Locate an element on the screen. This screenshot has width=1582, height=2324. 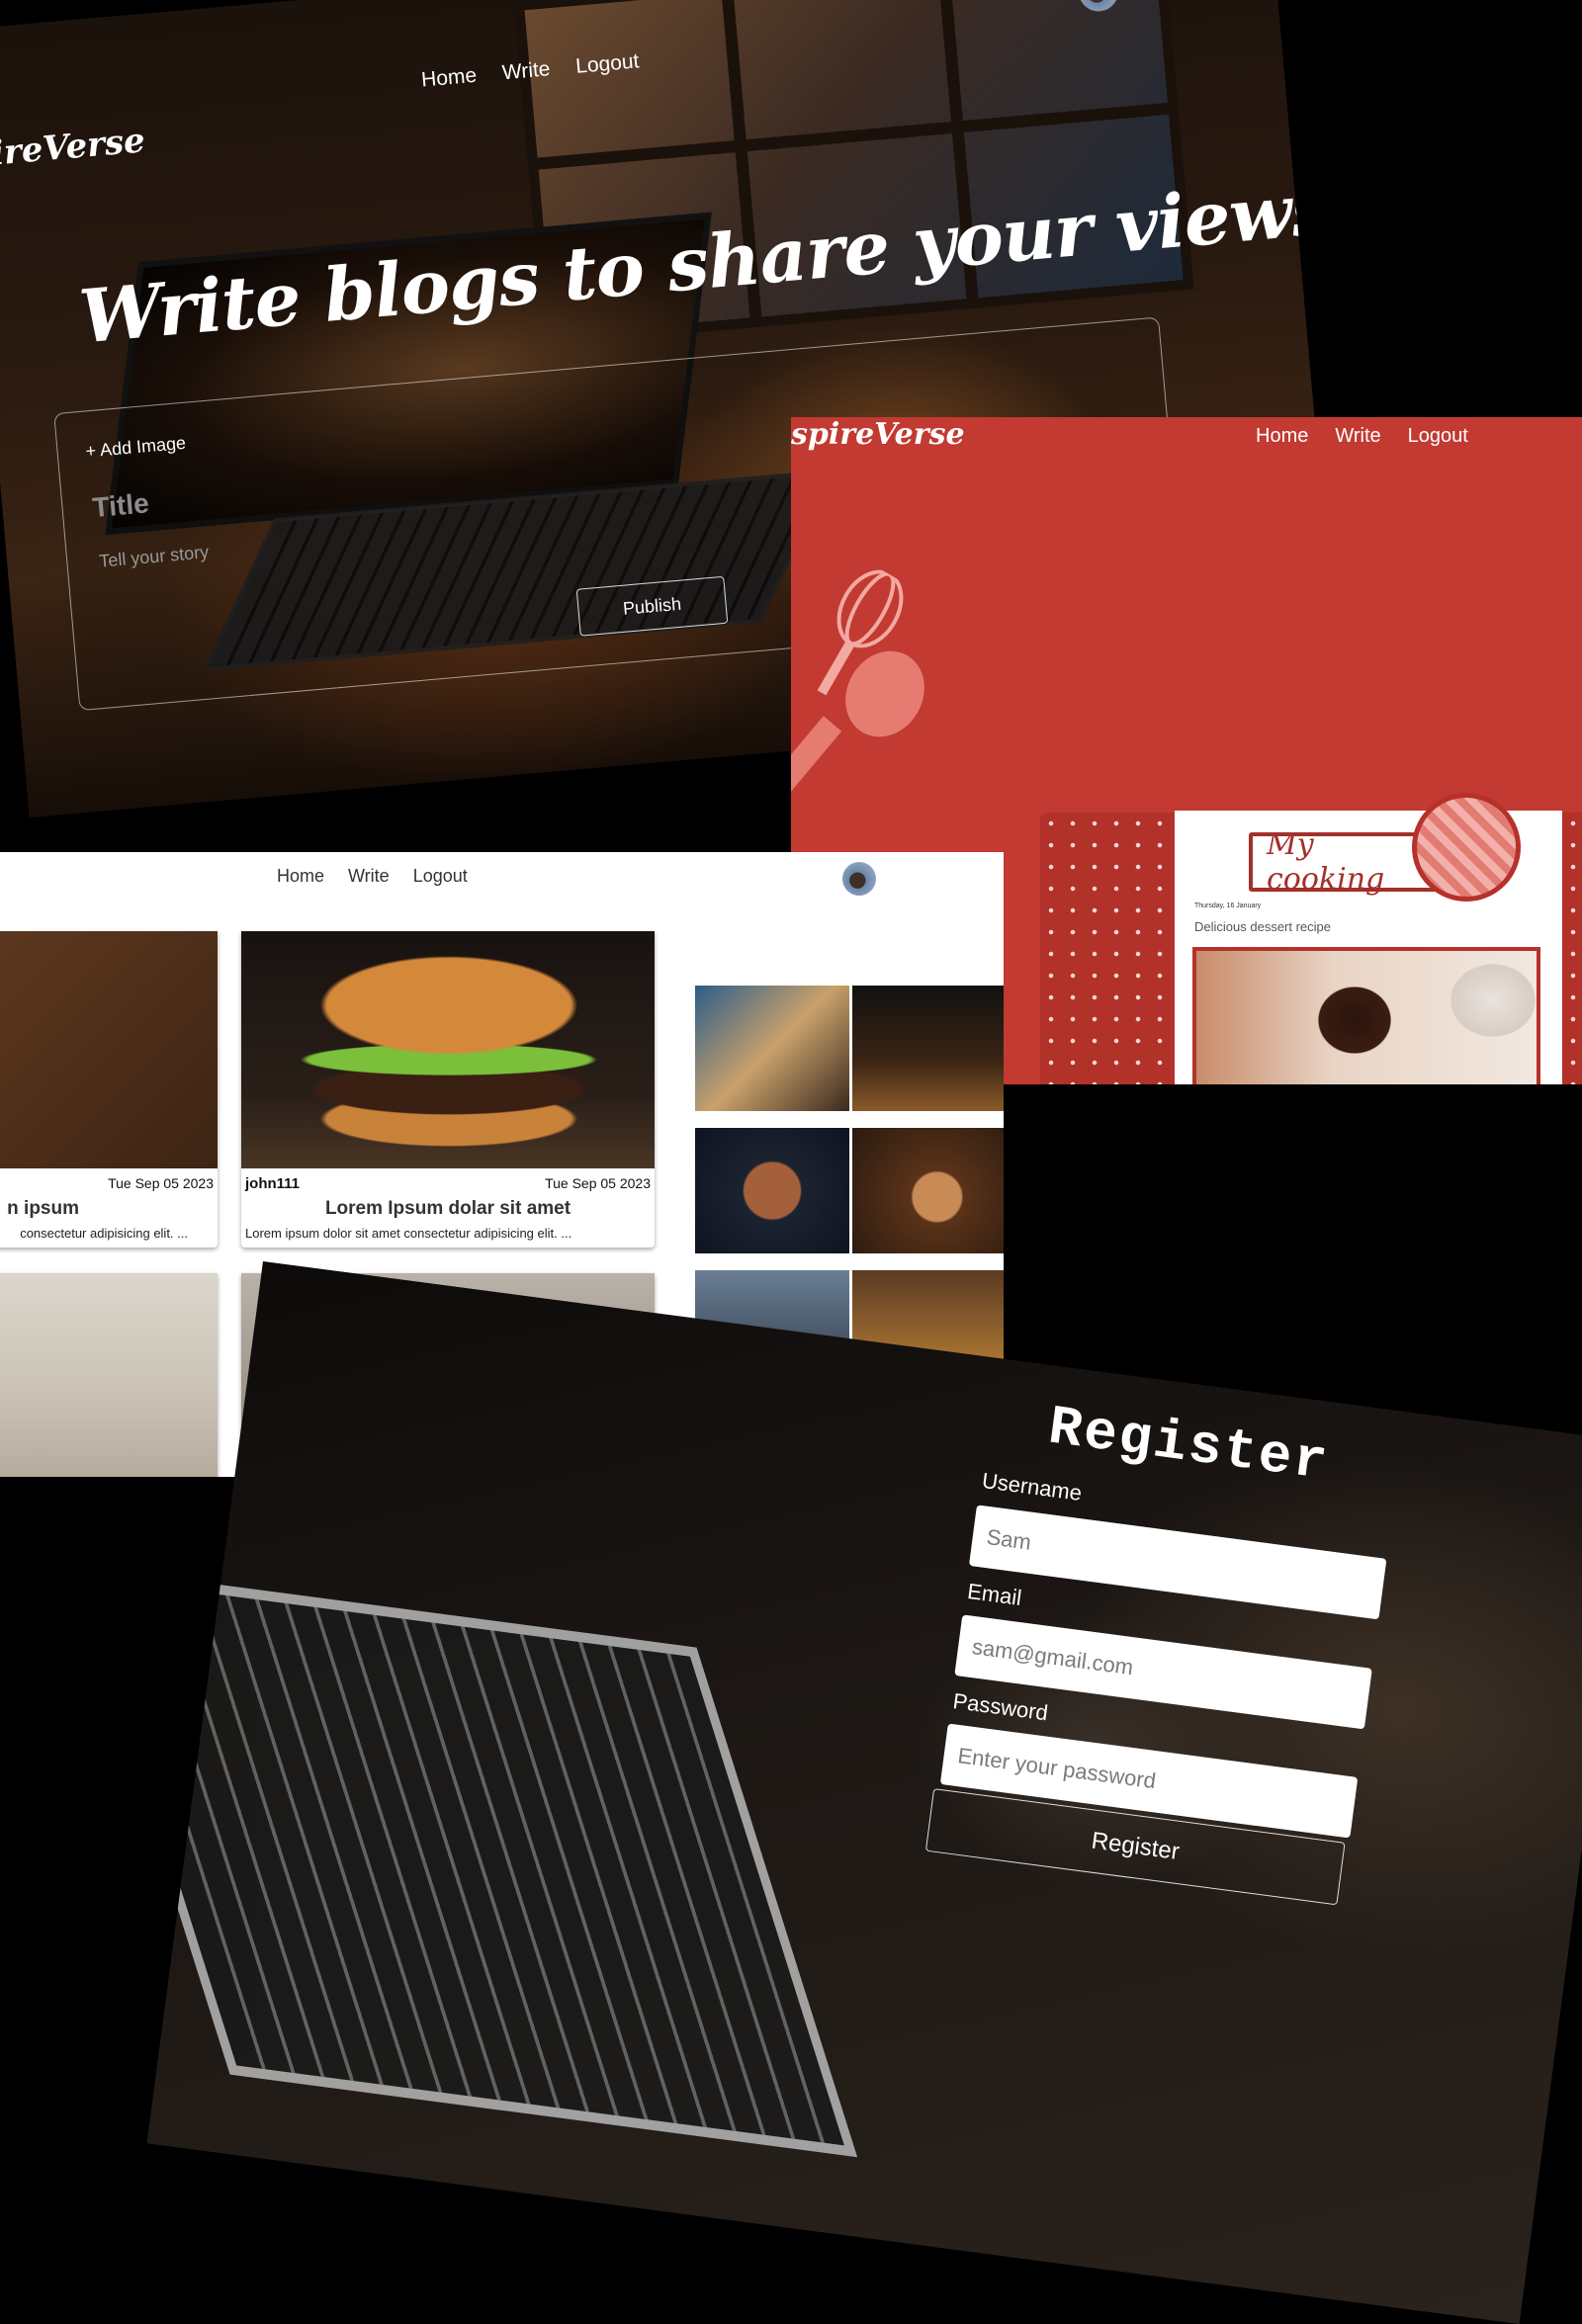
brand-logo: spireVerse is located at coordinates (878, 434).